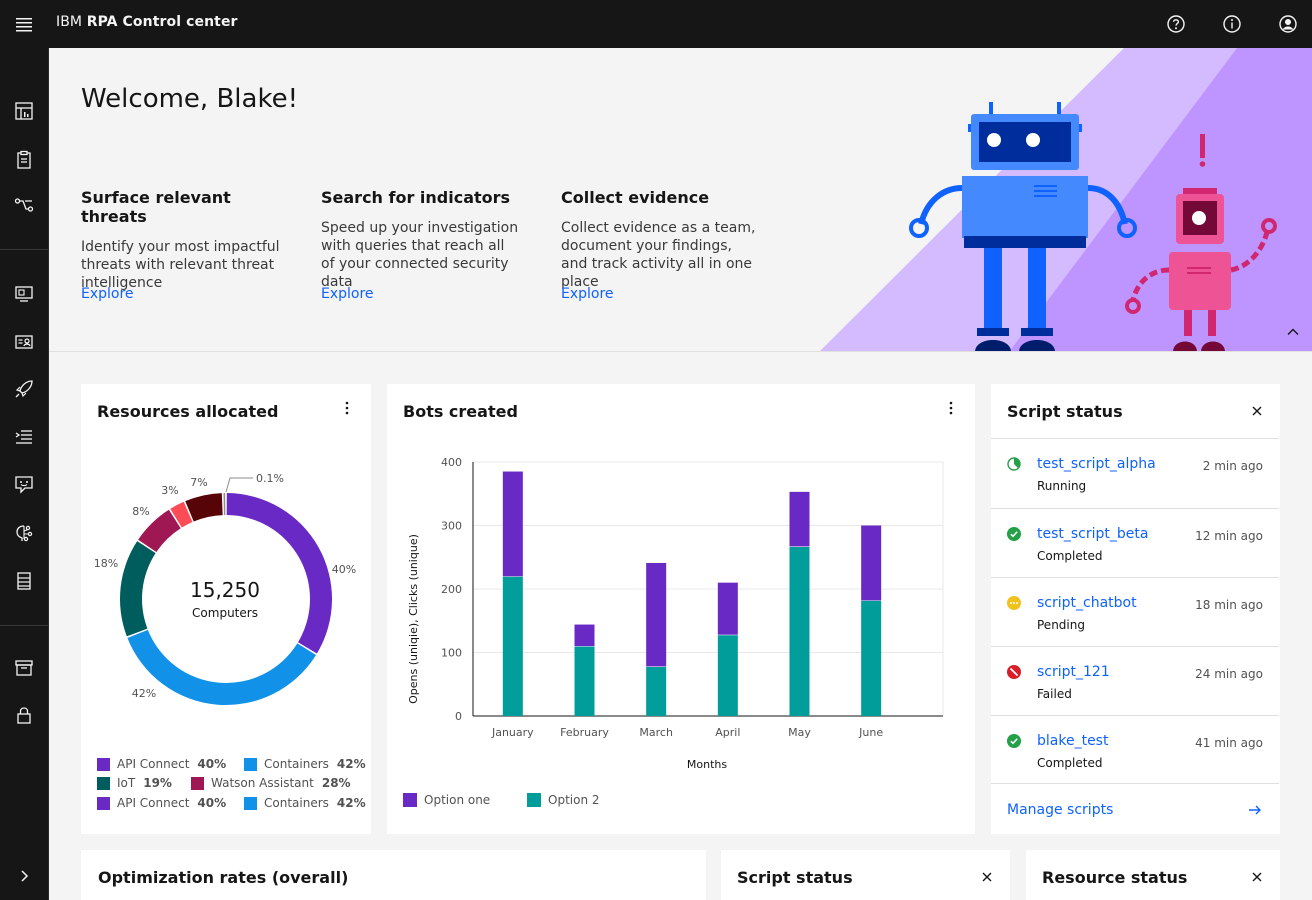 The height and width of the screenshot is (900, 1312). Describe the element at coordinates (1232, 24) in the screenshot. I see `info-icon` at that location.